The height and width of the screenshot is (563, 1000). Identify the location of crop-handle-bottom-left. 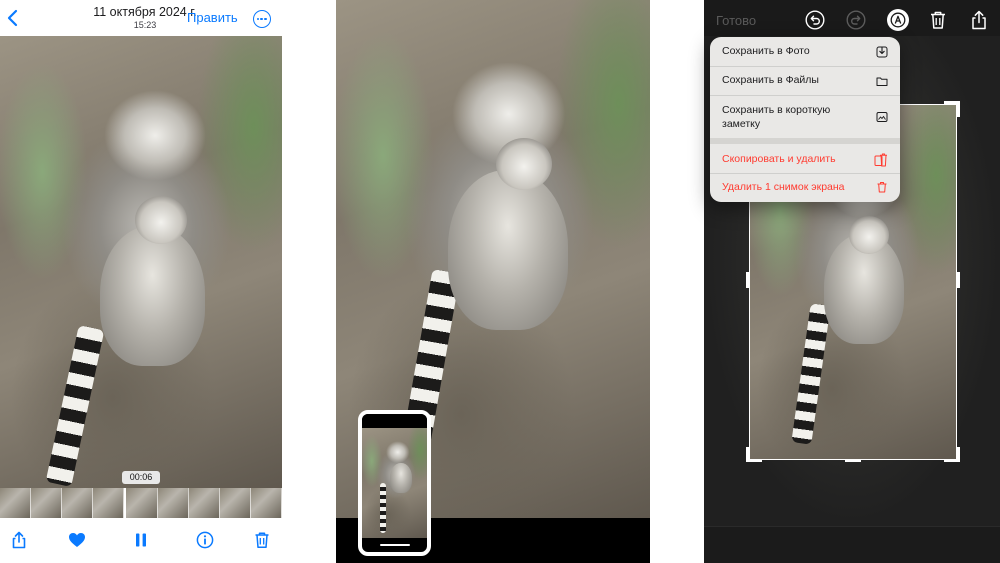
(747, 454).